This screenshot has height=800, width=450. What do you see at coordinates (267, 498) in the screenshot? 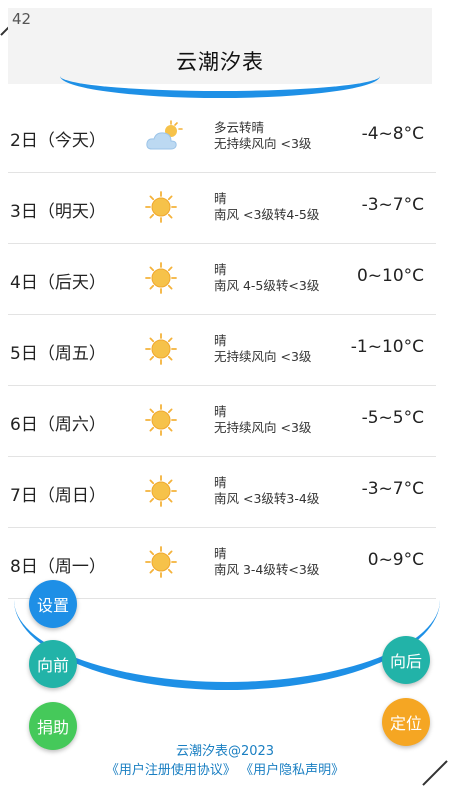
I see `forecast-wind: 南风 <3级转3-4级` at bounding box center [267, 498].